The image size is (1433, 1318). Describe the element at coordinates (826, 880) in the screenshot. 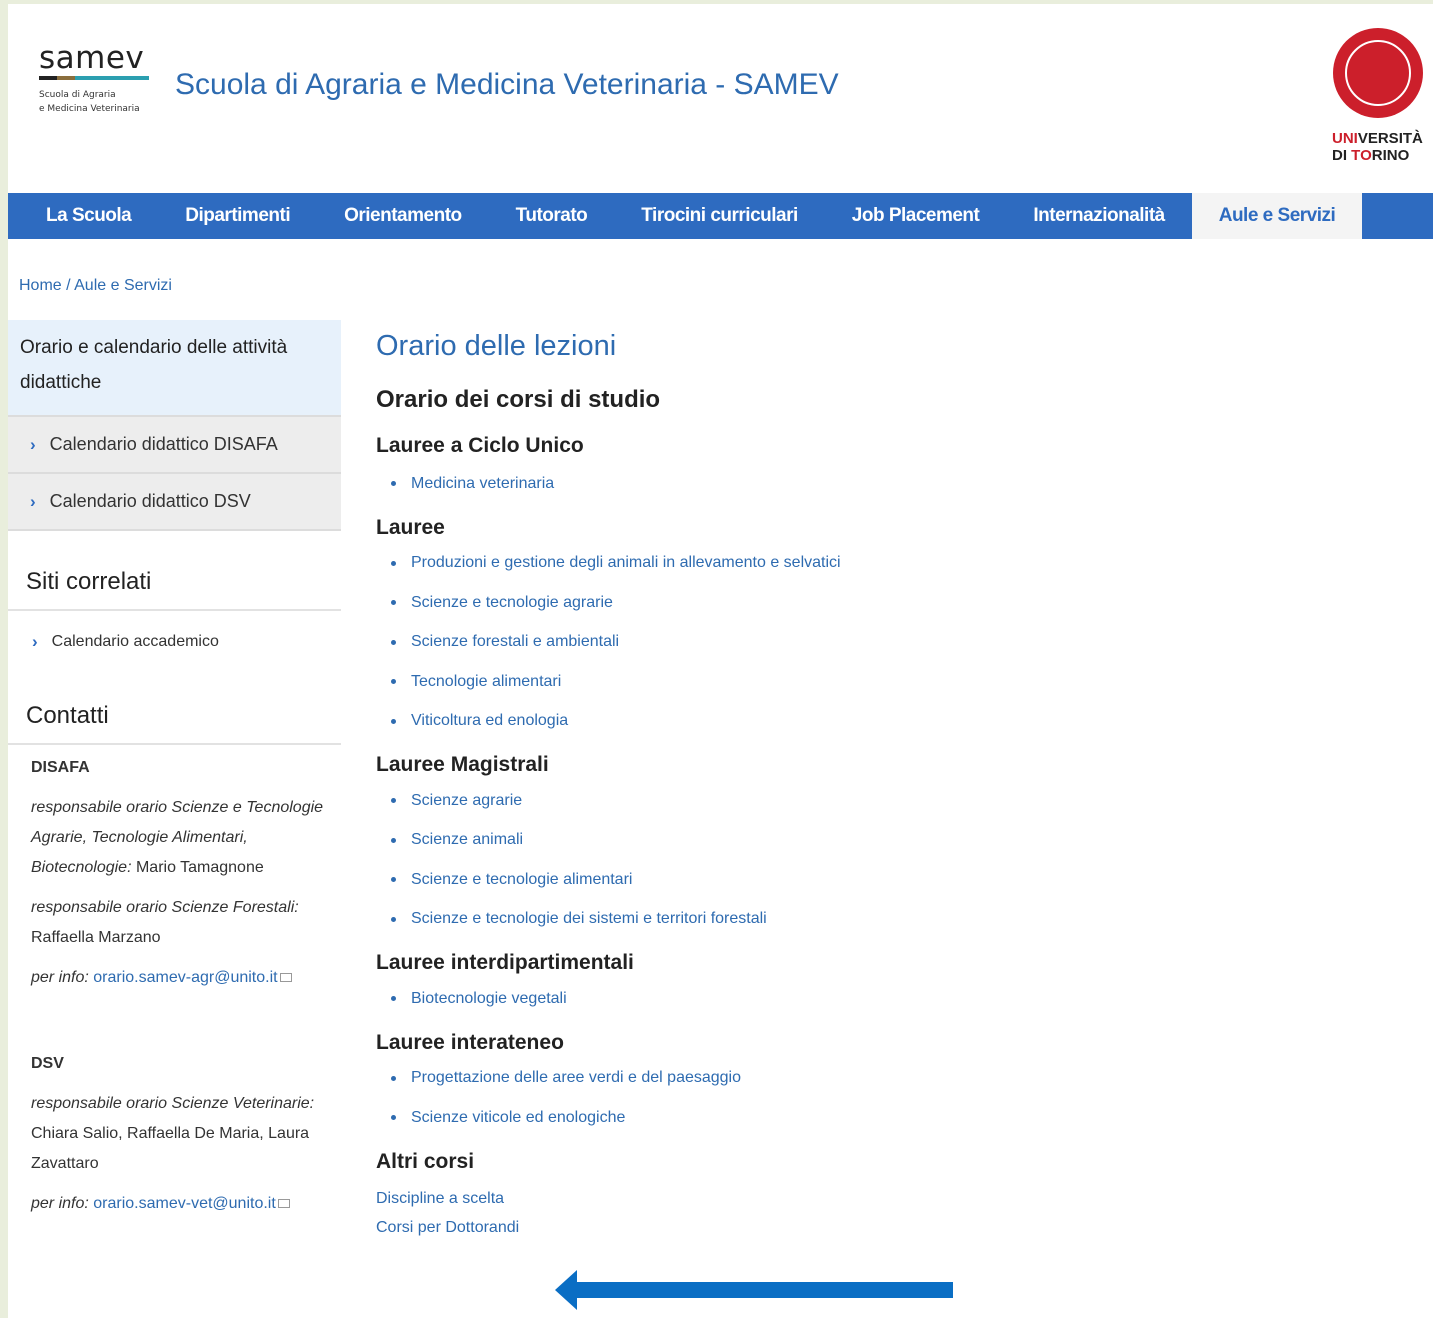

I see `list-item: Scienze e tecnologie alimentari` at that location.